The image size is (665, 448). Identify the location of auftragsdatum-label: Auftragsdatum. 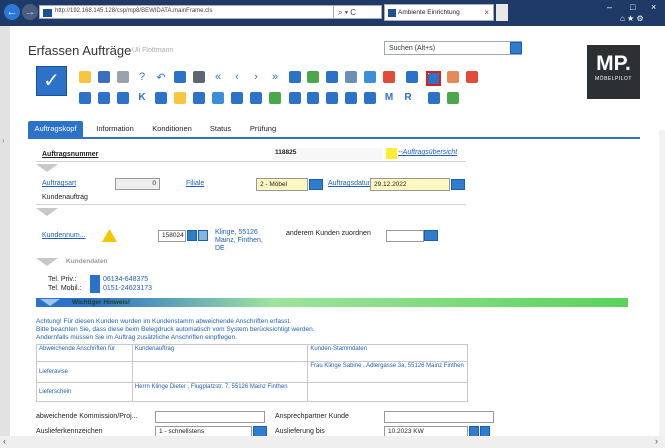
(351, 183).